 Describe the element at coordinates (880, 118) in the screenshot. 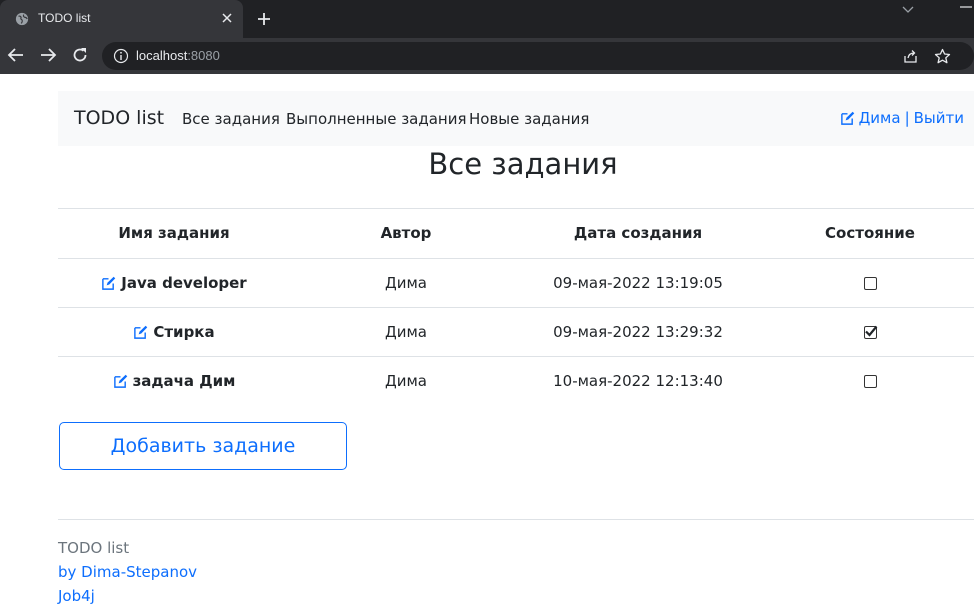

I see `user-name-link: Дима` at that location.